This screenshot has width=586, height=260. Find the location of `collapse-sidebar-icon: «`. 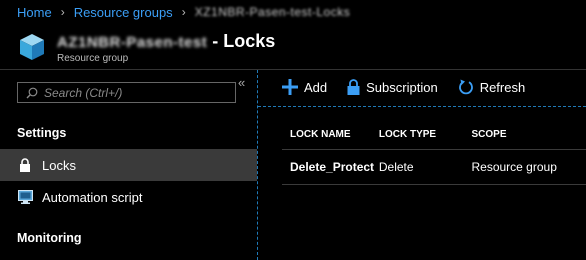

collapse-sidebar-icon: « is located at coordinates (241, 82).